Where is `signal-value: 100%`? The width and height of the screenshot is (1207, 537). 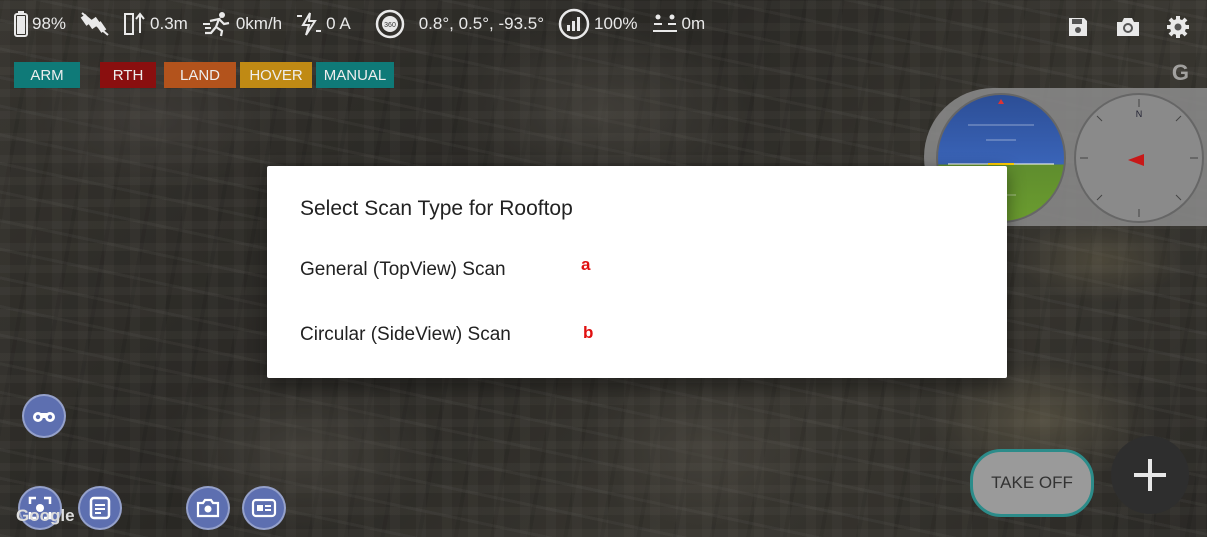 signal-value: 100% is located at coordinates (616, 23).